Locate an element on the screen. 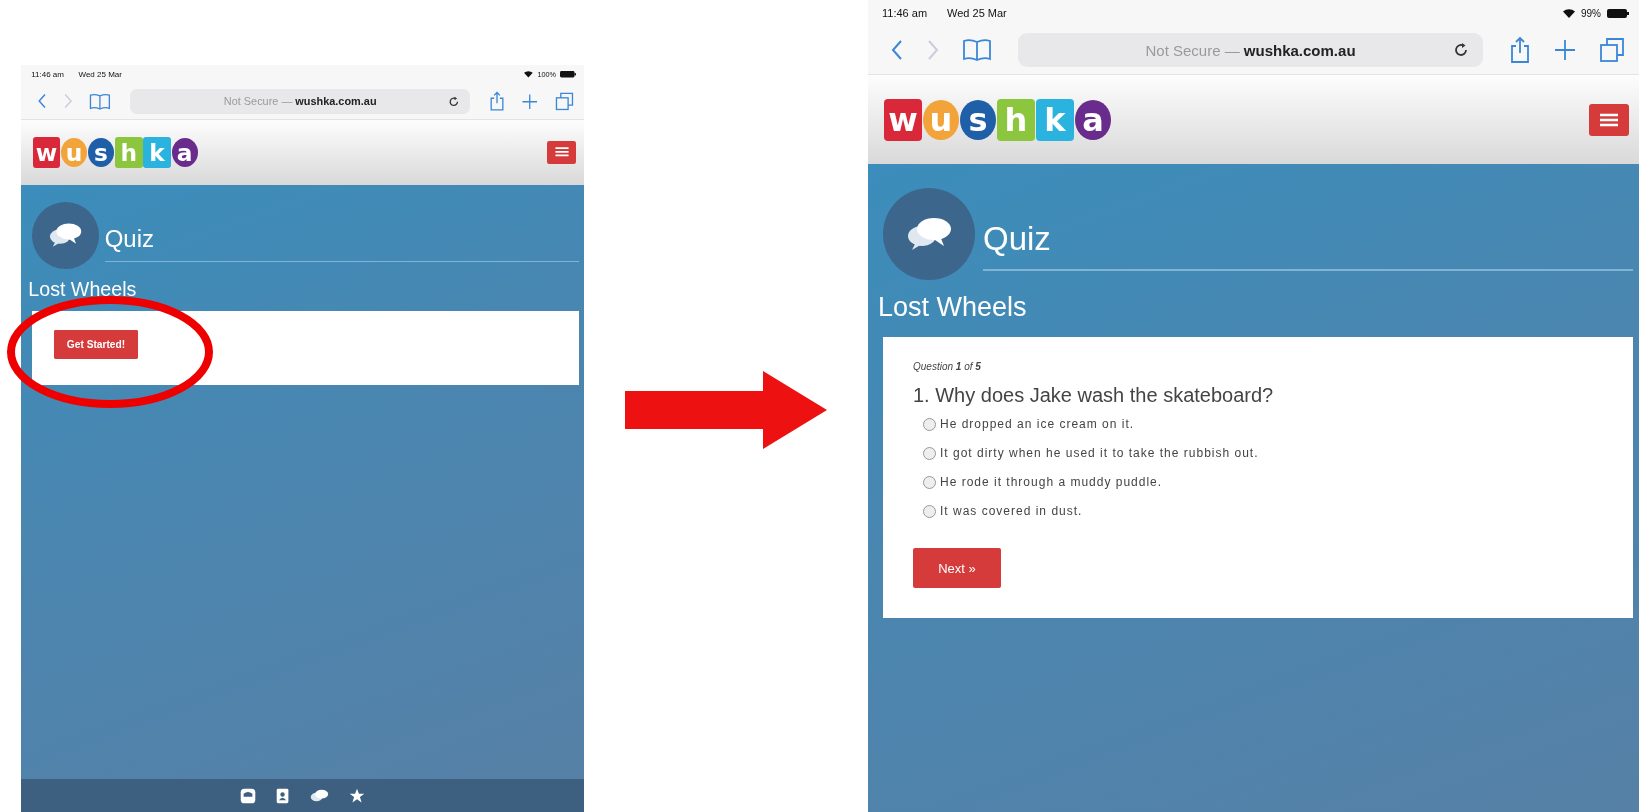  answer-option: It got dirty when he used it to take the rubbish out. is located at coordinates (1099, 453).